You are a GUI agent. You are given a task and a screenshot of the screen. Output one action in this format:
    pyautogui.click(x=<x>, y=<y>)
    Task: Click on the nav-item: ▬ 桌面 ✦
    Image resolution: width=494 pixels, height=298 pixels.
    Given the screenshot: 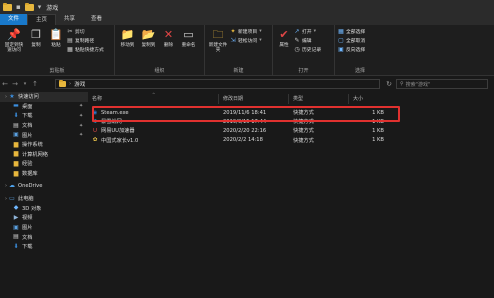 What is the action you would take?
    pyautogui.click(x=44, y=107)
    